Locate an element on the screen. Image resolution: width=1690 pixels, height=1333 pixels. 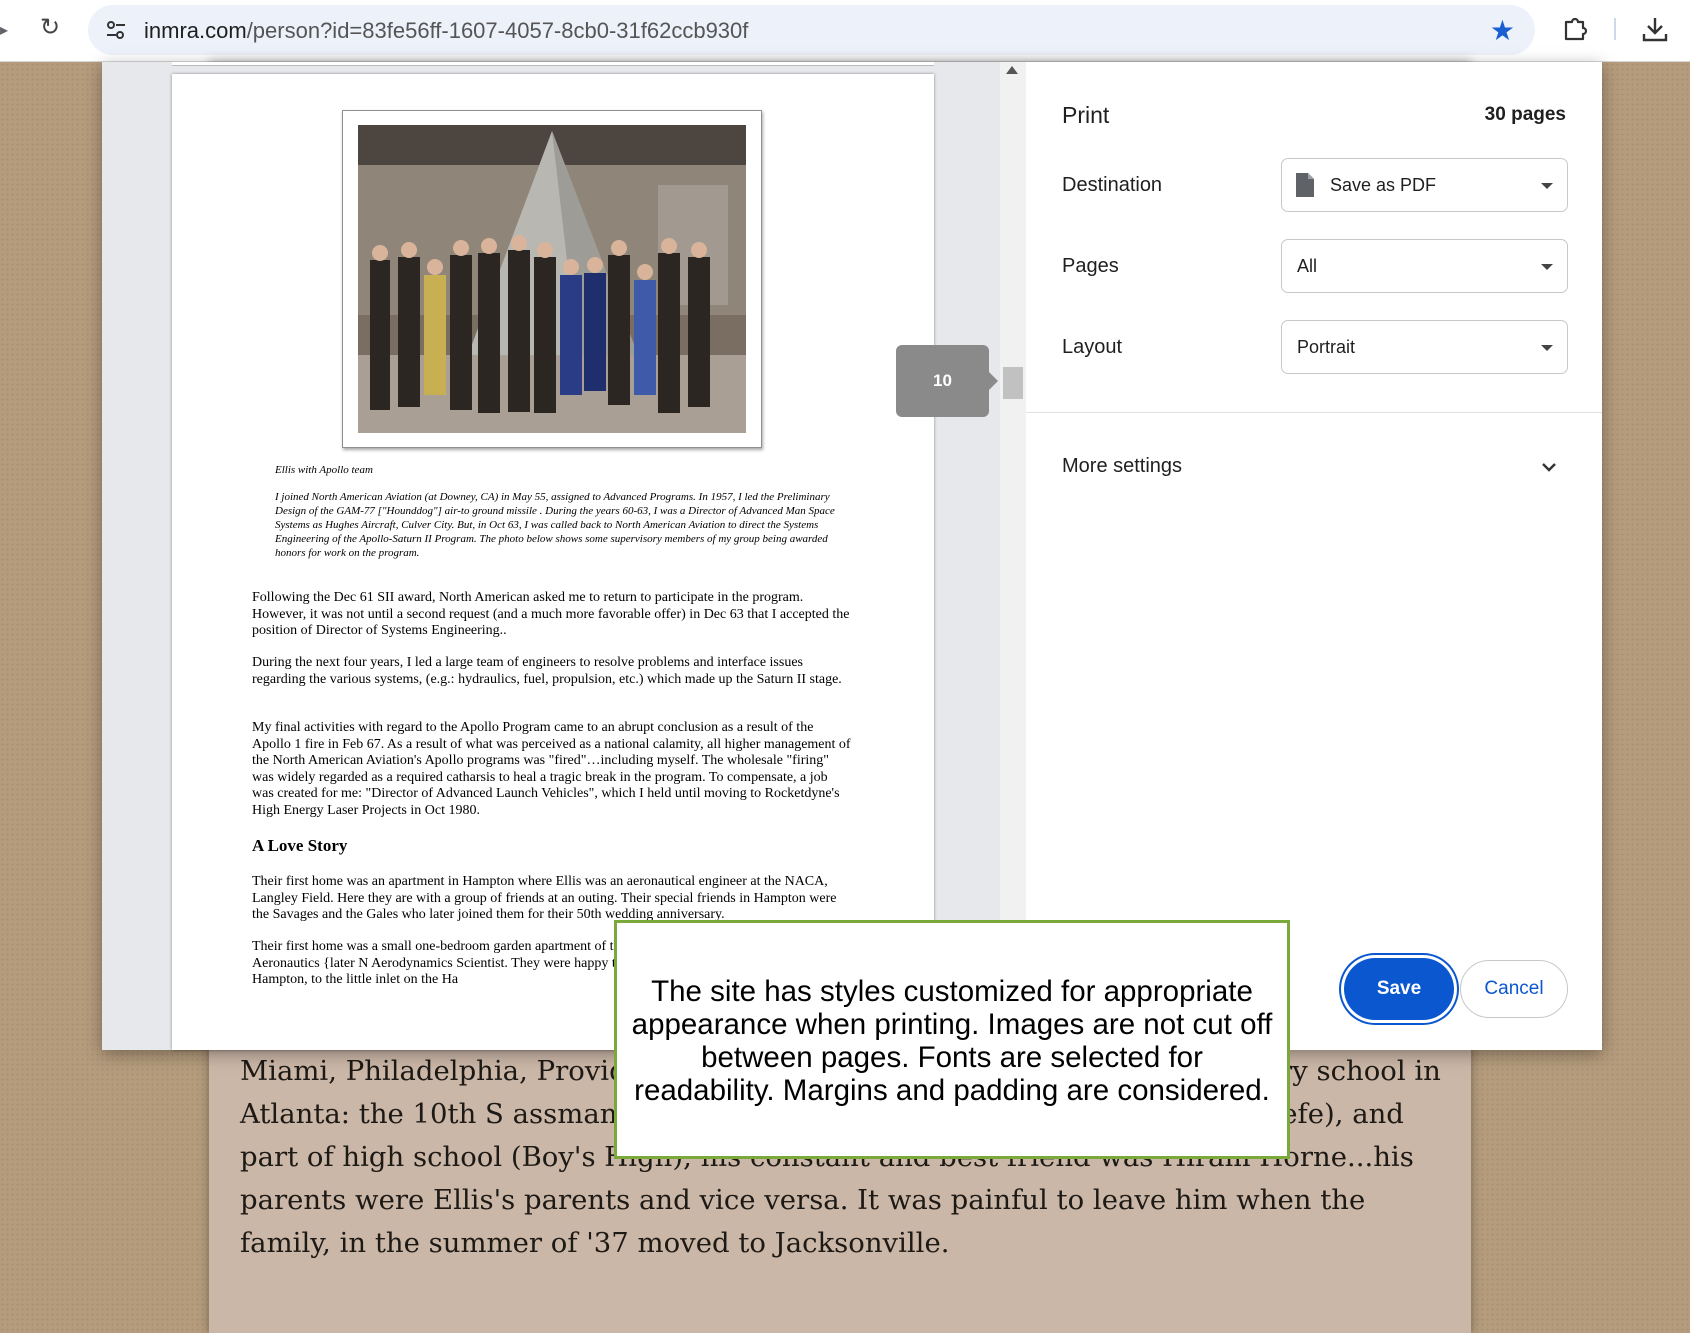
destination-select: Save as PDF is located at coordinates (1424, 185).